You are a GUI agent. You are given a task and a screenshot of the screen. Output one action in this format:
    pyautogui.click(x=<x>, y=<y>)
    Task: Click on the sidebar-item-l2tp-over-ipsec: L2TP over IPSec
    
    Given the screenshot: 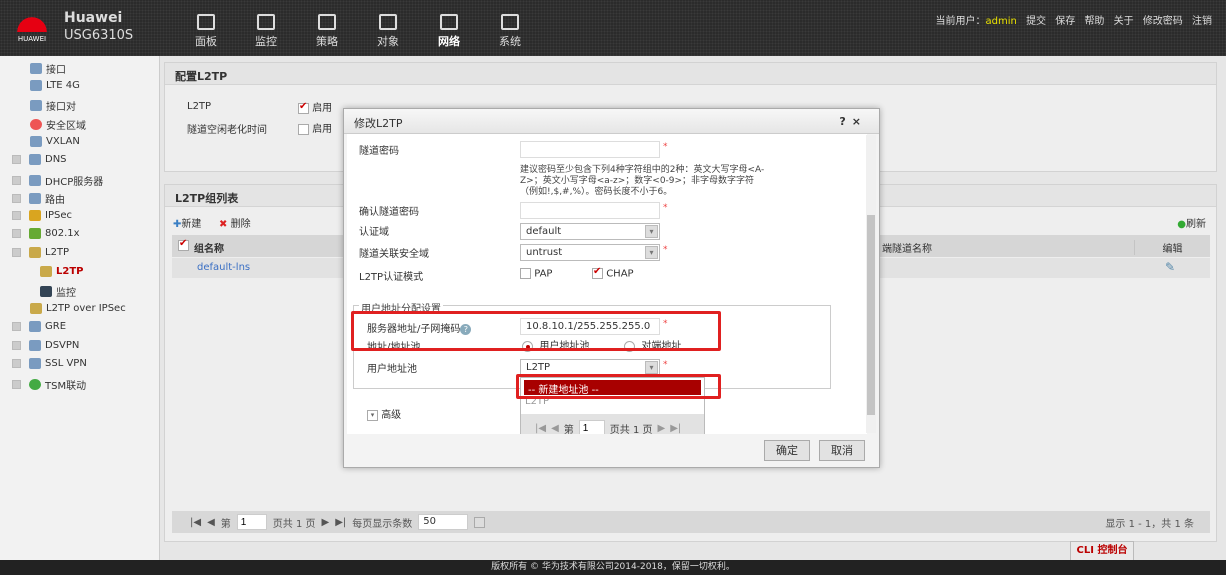 What is the action you would take?
    pyautogui.click(x=78, y=308)
    